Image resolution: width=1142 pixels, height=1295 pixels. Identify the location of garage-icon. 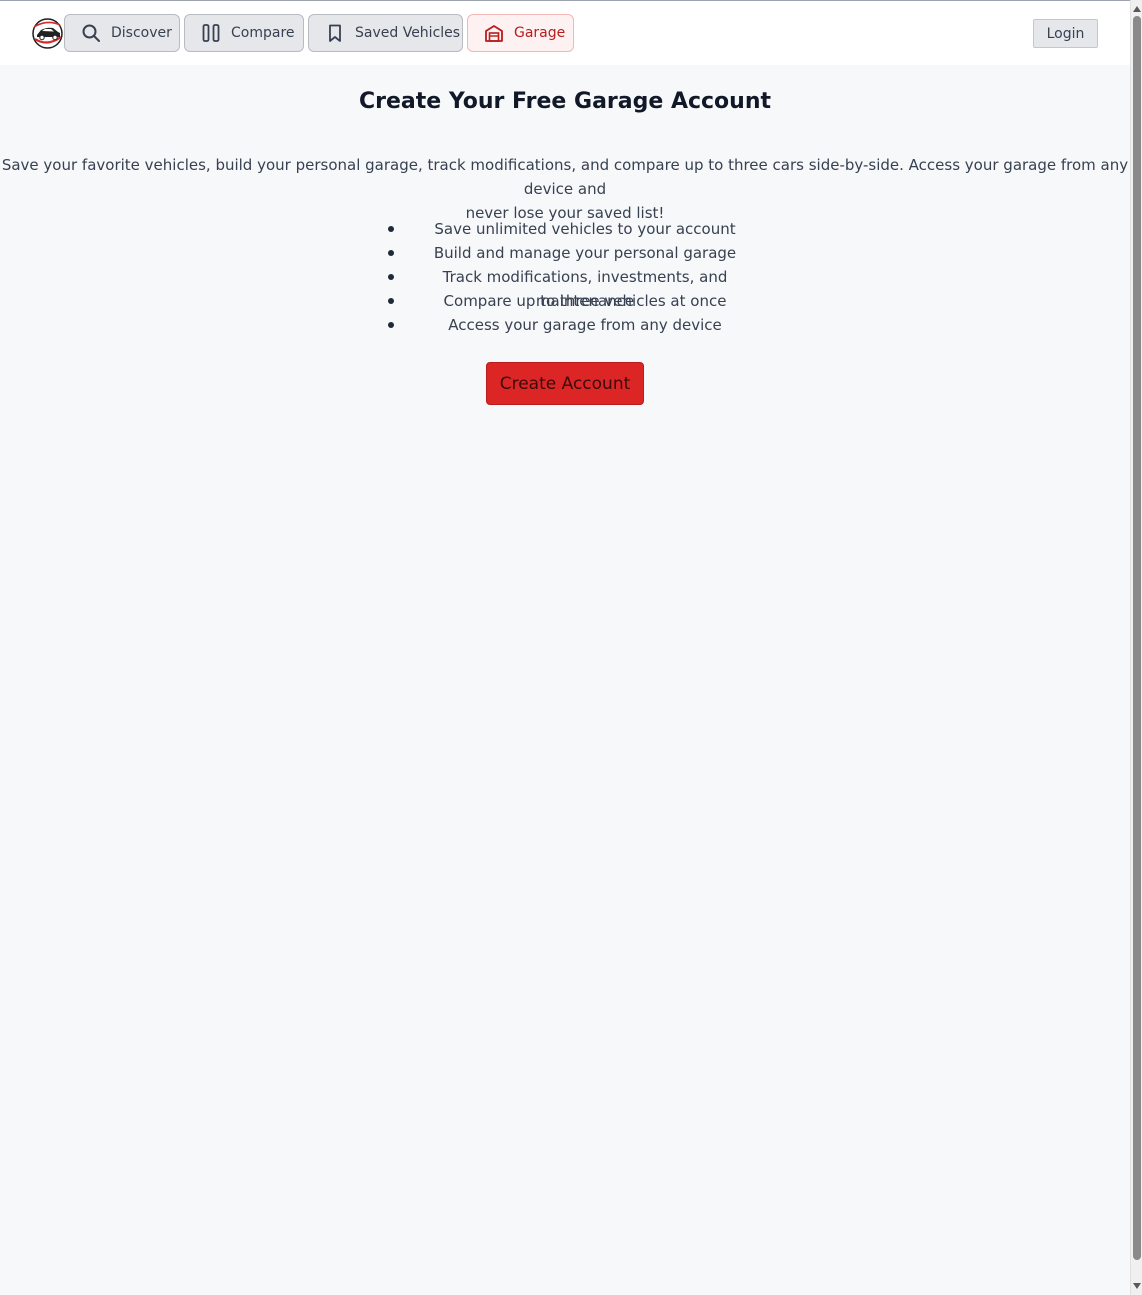
(494, 33).